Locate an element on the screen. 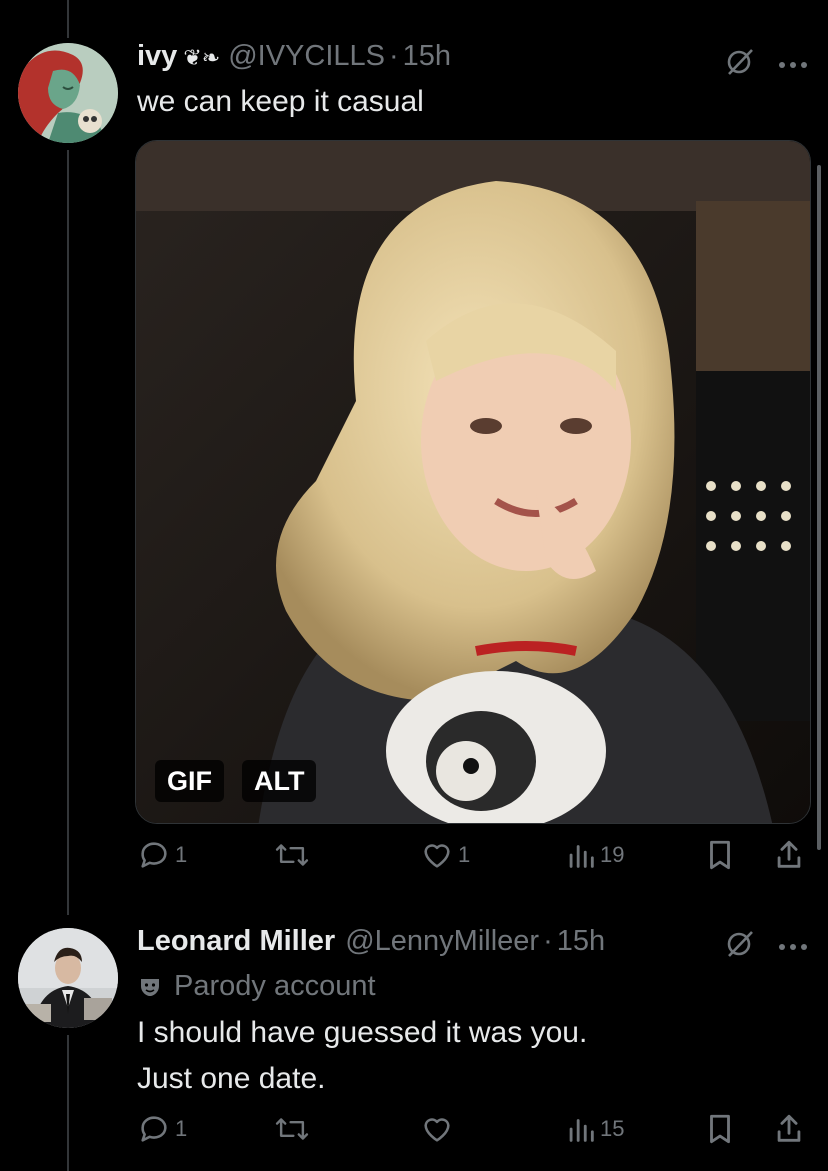 Image resolution: width=828 pixels, height=1171 pixels. author-handle: @LennyMilleer is located at coordinates (442, 941).